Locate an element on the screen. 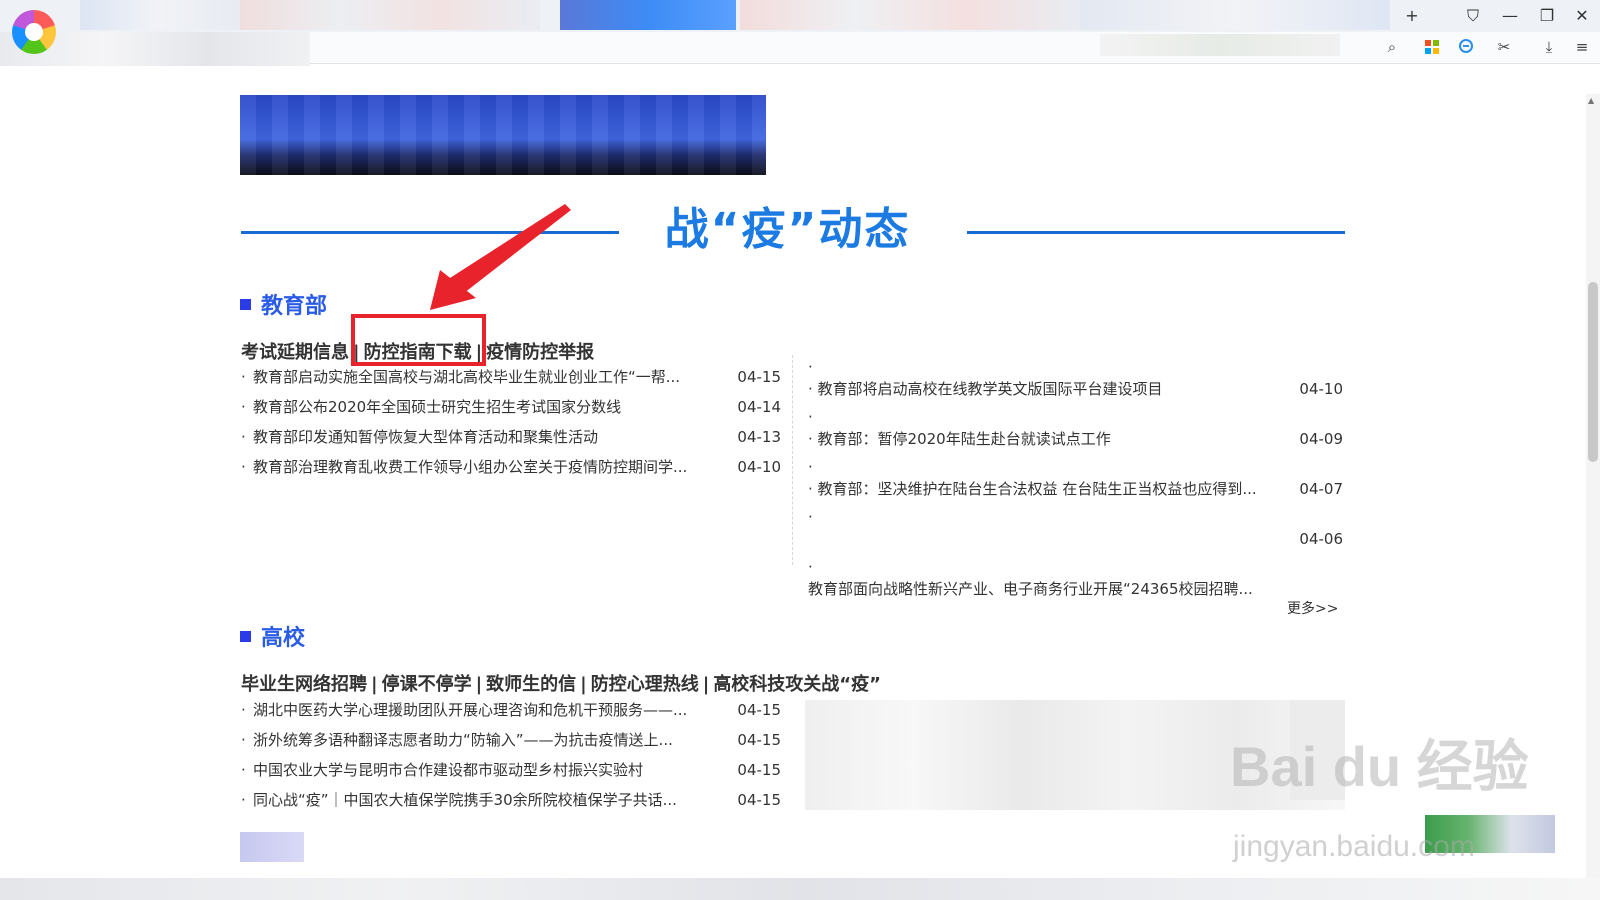 The width and height of the screenshot is (1600, 900). watermark-main: Bai du 经验 is located at coordinates (1379, 766).